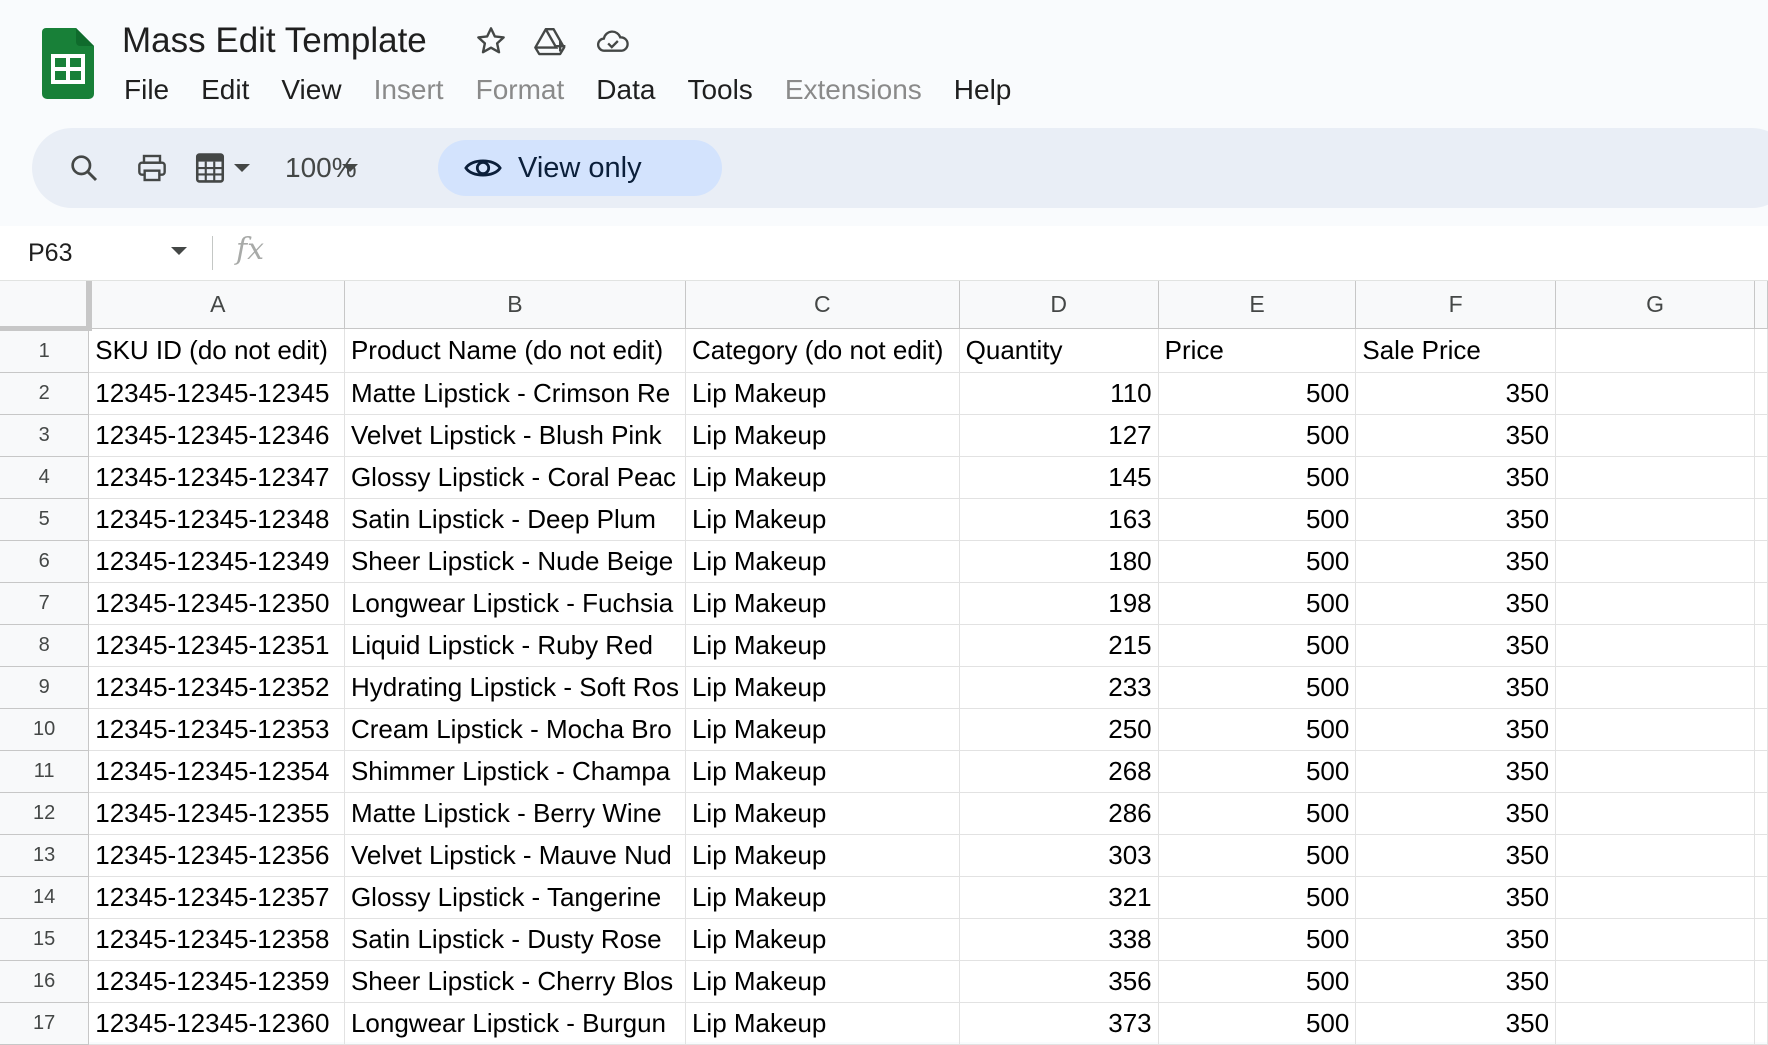 The height and width of the screenshot is (1045, 1768). What do you see at coordinates (45, 897) in the screenshot?
I see `row-header: 14` at bounding box center [45, 897].